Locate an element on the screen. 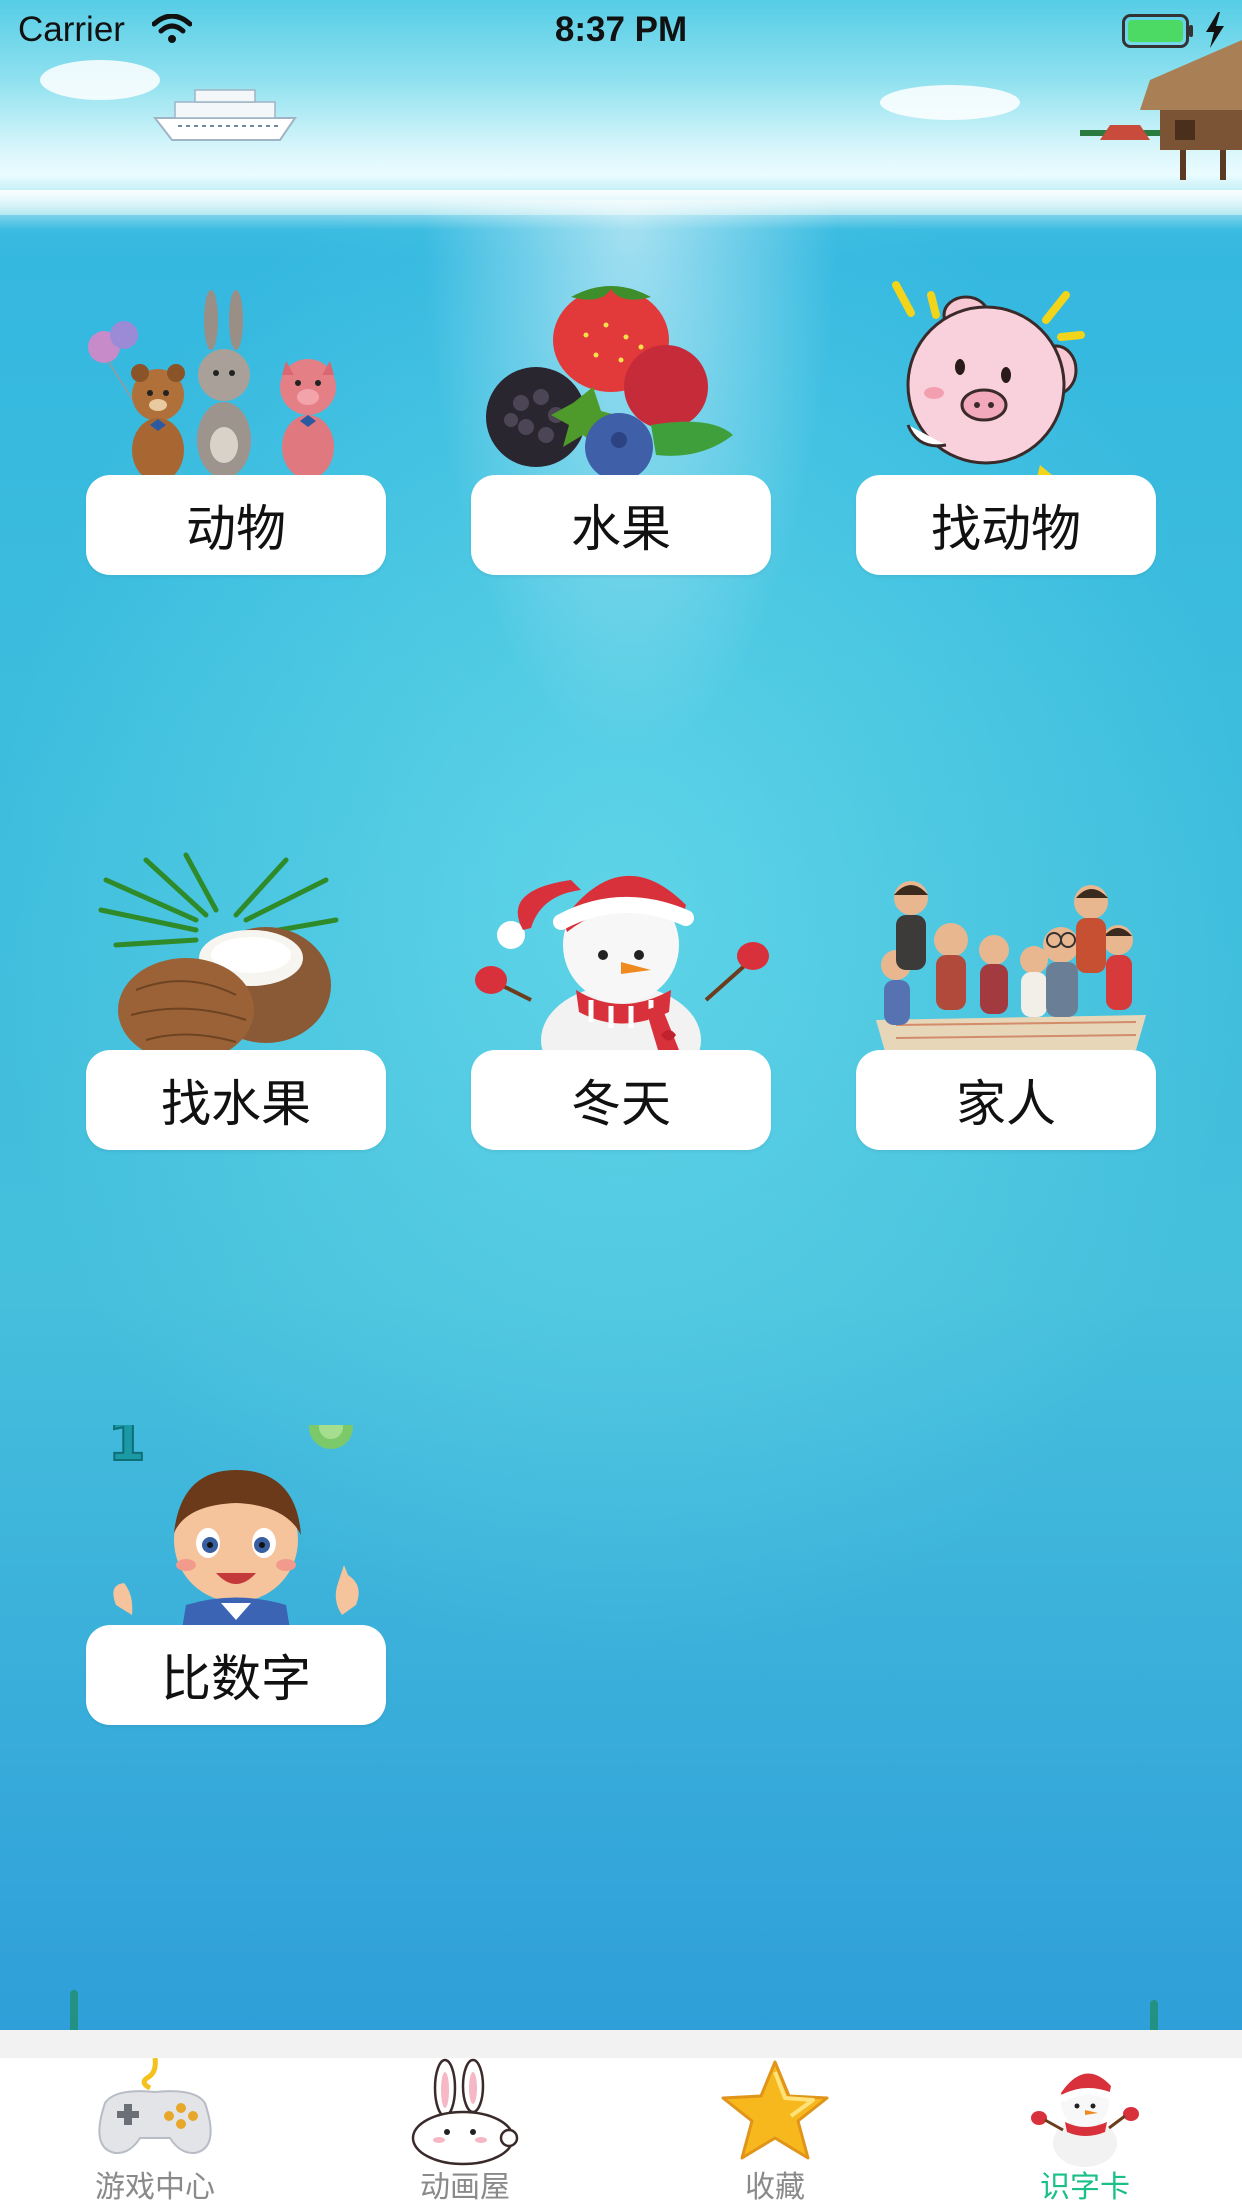 This screenshot has width=1242, height=2208. status-bar: Carrier 8:37 PM is located at coordinates (621, 30).